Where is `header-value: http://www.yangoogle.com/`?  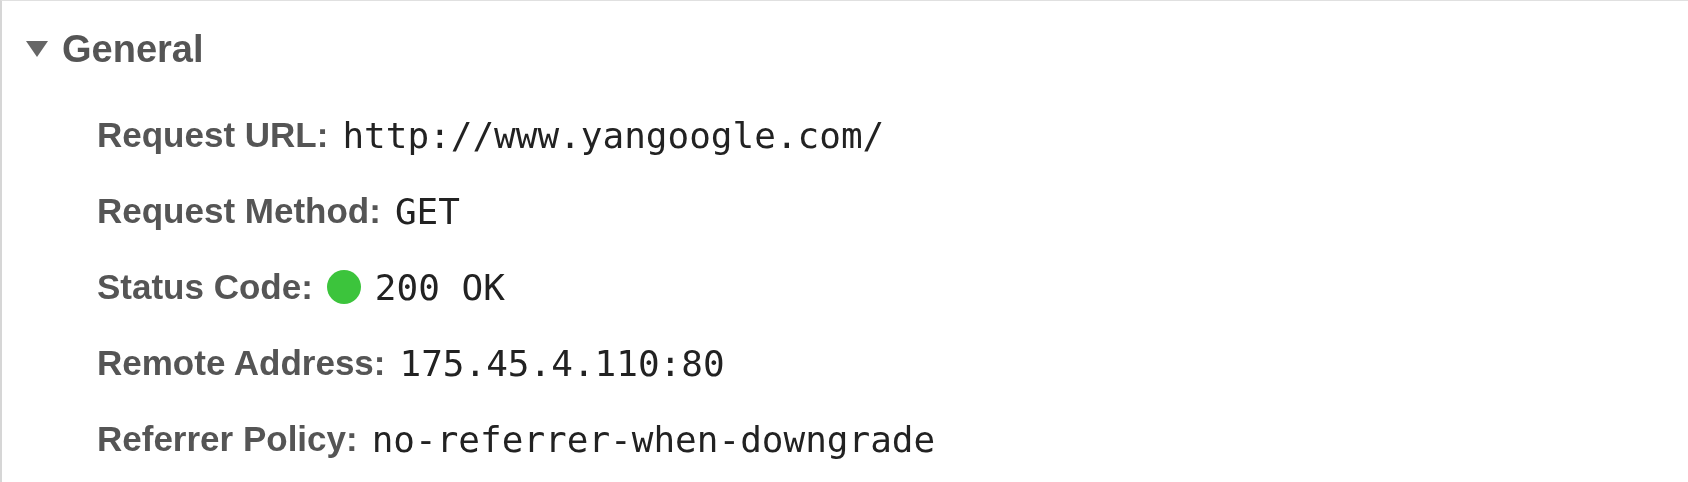
header-value: http://www.yangoogle.com/ is located at coordinates (613, 135).